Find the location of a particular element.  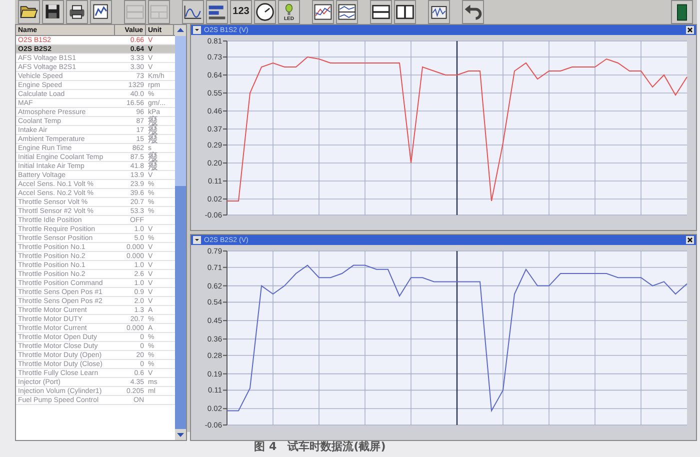

scroll-up-icon is located at coordinates (180, 30).